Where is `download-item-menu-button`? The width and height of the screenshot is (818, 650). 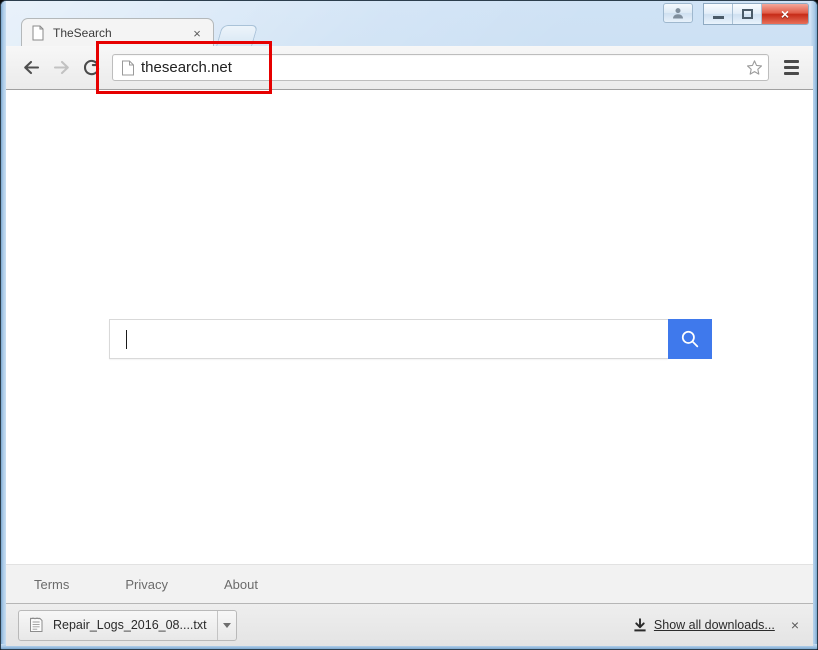 download-item-menu-button is located at coordinates (226, 625).